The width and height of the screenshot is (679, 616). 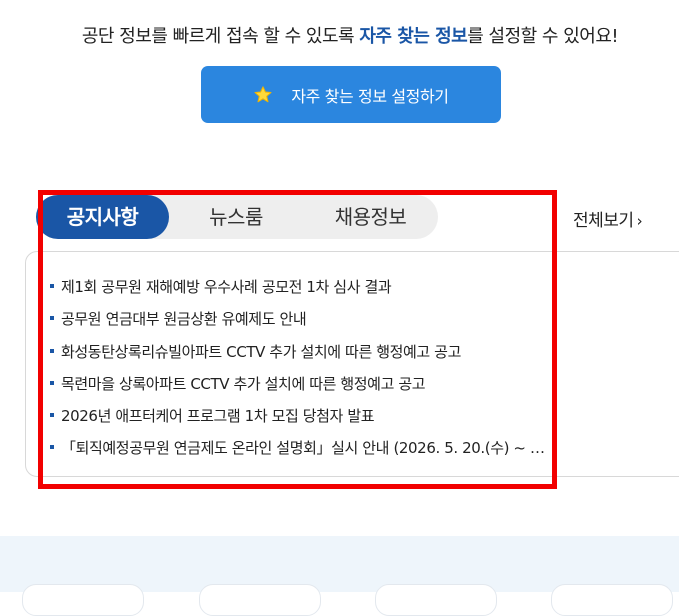 I want to click on tab-newsroom: 뉴스룸, so click(x=236, y=217).